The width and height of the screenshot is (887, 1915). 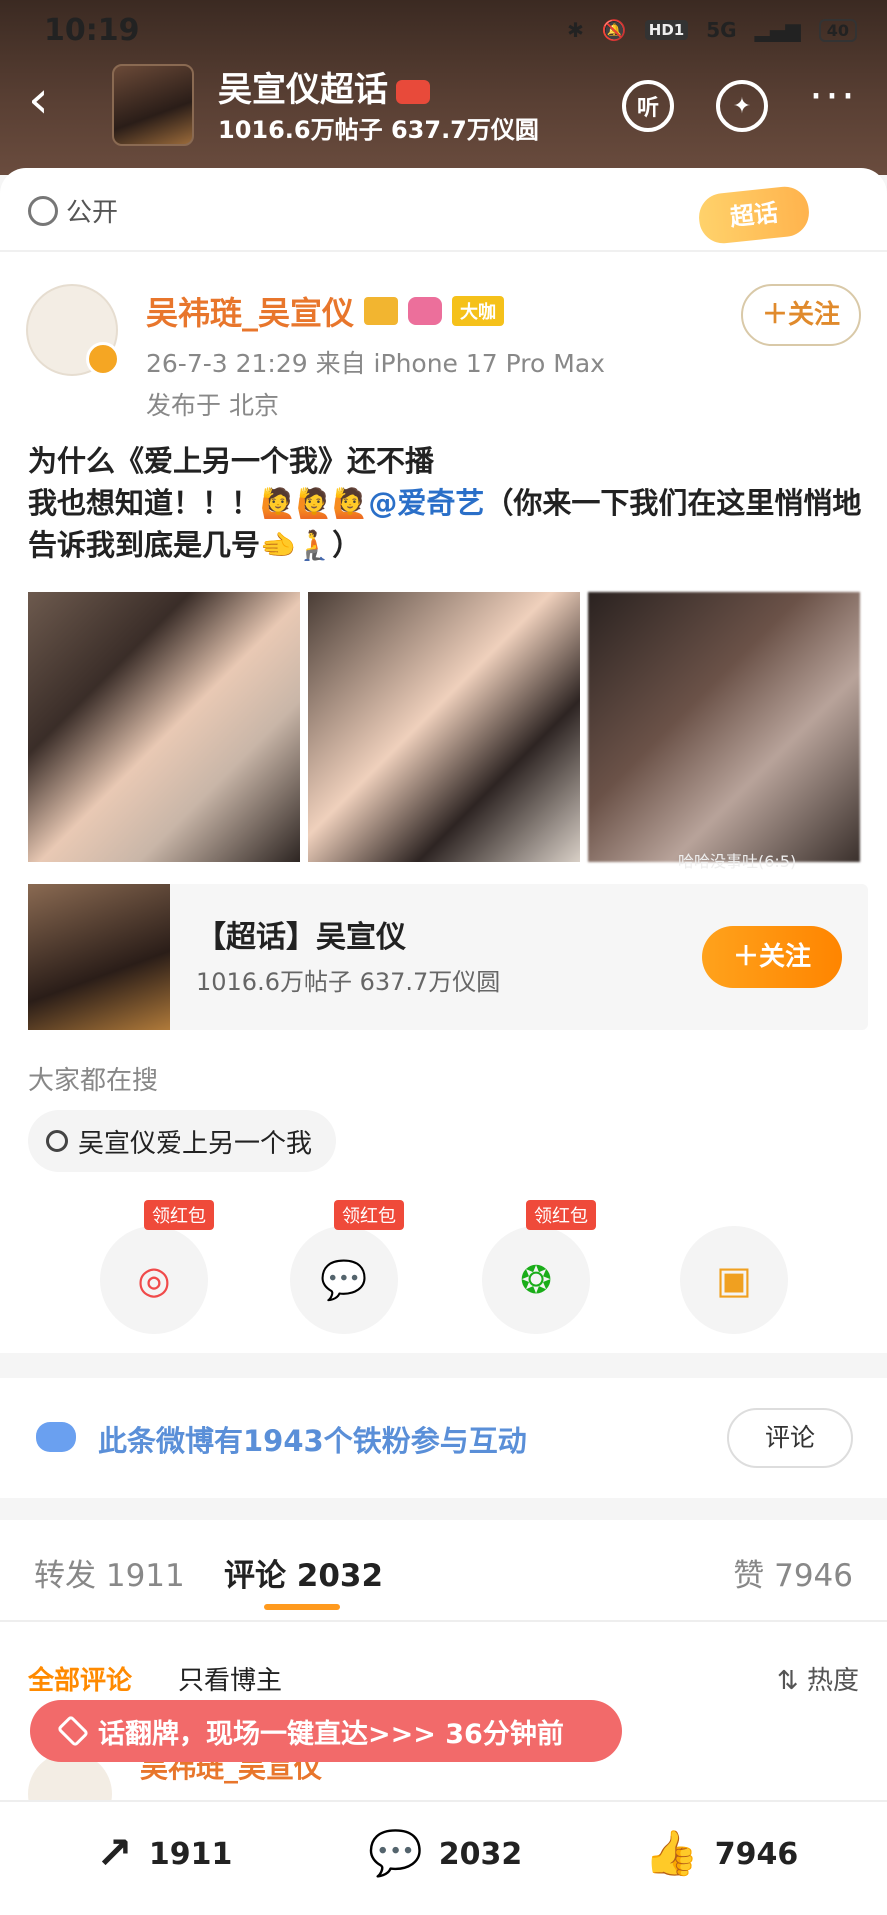 I want to click on level-badge-icon, so click(x=413, y=91).